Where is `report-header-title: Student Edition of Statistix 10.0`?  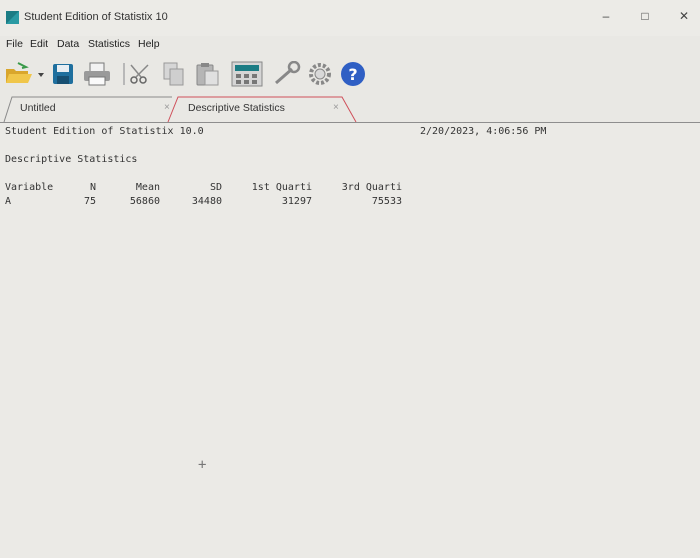 report-header-title: Student Edition of Statistix 10.0 is located at coordinates (104, 131).